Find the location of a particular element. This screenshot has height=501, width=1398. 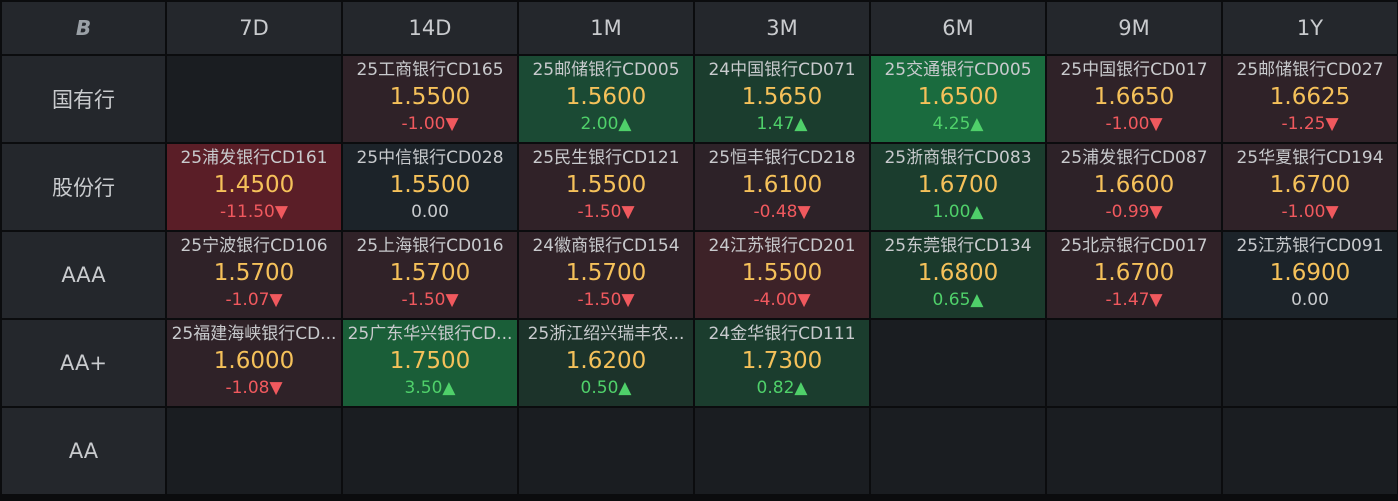

quote-cell: 25上海银行CD016 1.5700 -1.50▼ is located at coordinates (430, 275).